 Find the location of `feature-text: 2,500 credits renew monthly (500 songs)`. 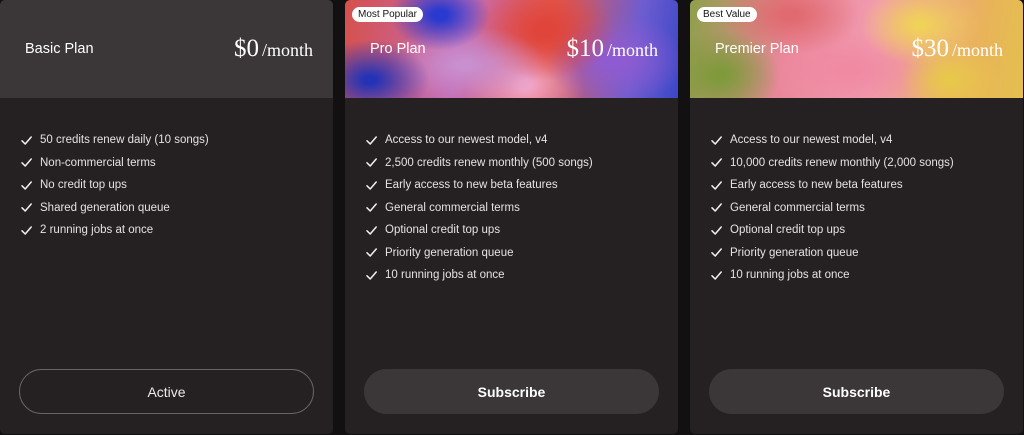

feature-text: 2,500 credits renew monthly (500 songs) is located at coordinates (489, 162).